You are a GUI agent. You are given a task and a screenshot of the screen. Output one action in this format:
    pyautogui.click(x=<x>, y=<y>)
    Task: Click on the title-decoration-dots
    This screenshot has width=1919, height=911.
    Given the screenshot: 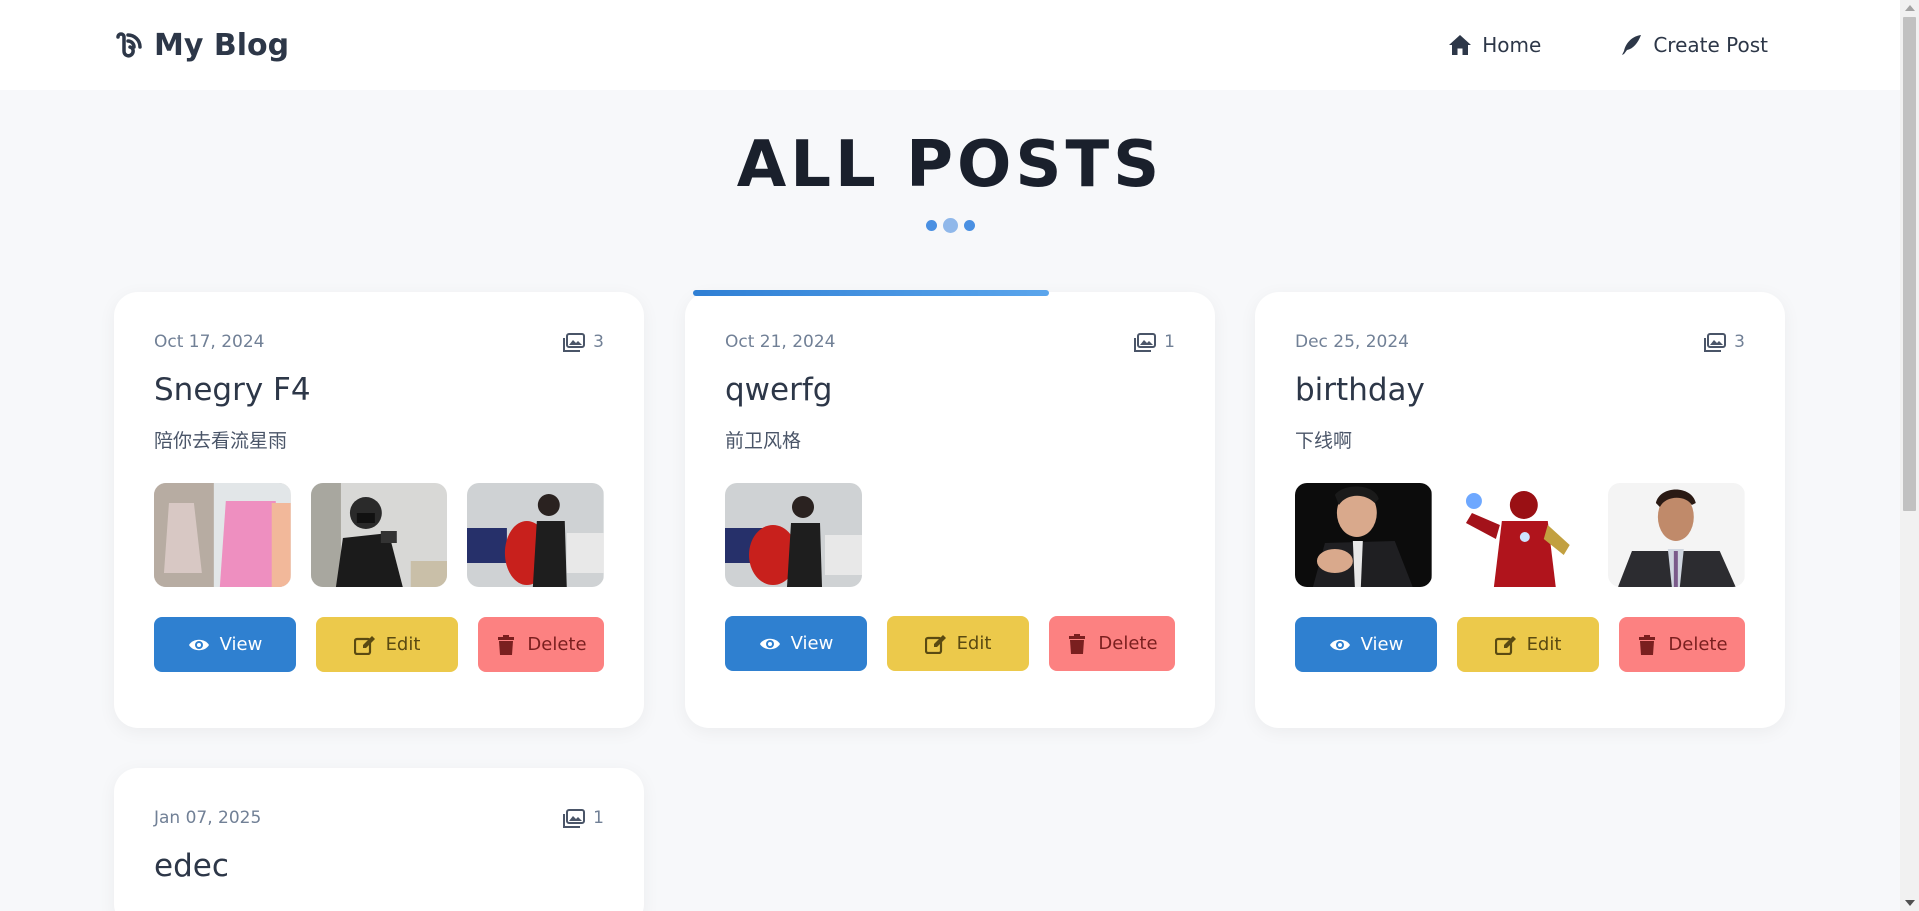 What is the action you would take?
    pyautogui.click(x=950, y=225)
    